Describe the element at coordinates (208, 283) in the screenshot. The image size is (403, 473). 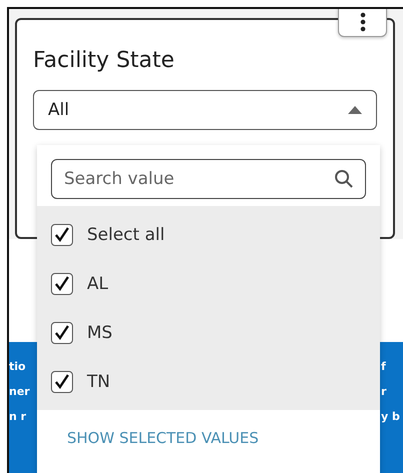
I see `option-item: AL` at that location.